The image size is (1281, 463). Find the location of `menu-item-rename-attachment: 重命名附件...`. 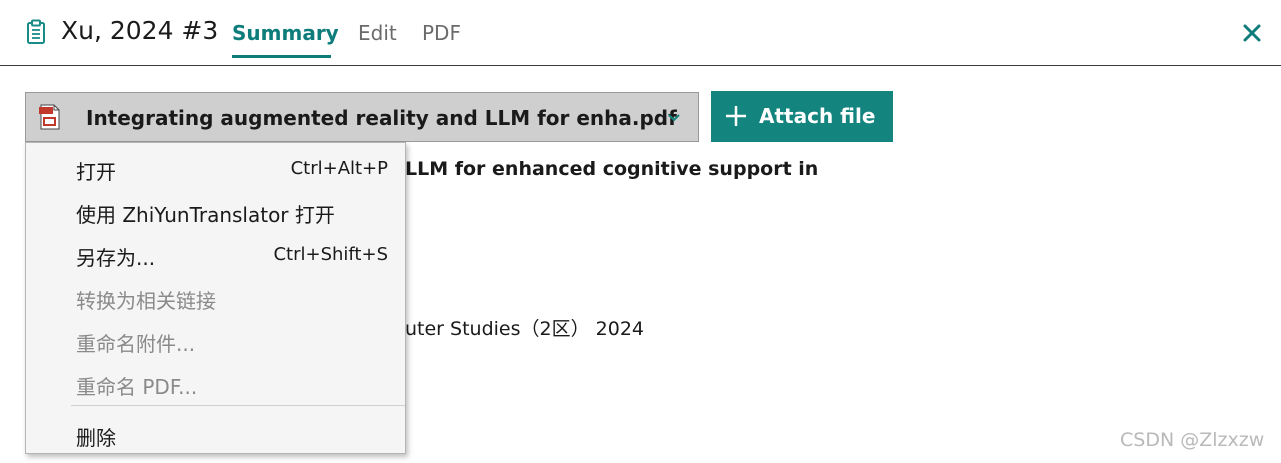

menu-item-rename-attachment: 重命名附件... is located at coordinates (215, 339).